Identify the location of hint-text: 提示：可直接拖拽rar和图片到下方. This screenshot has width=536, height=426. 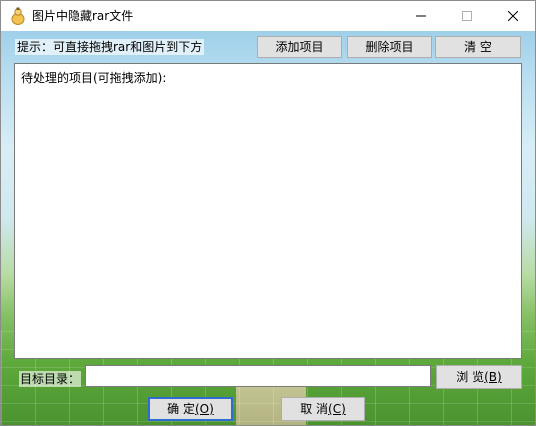
(110, 47).